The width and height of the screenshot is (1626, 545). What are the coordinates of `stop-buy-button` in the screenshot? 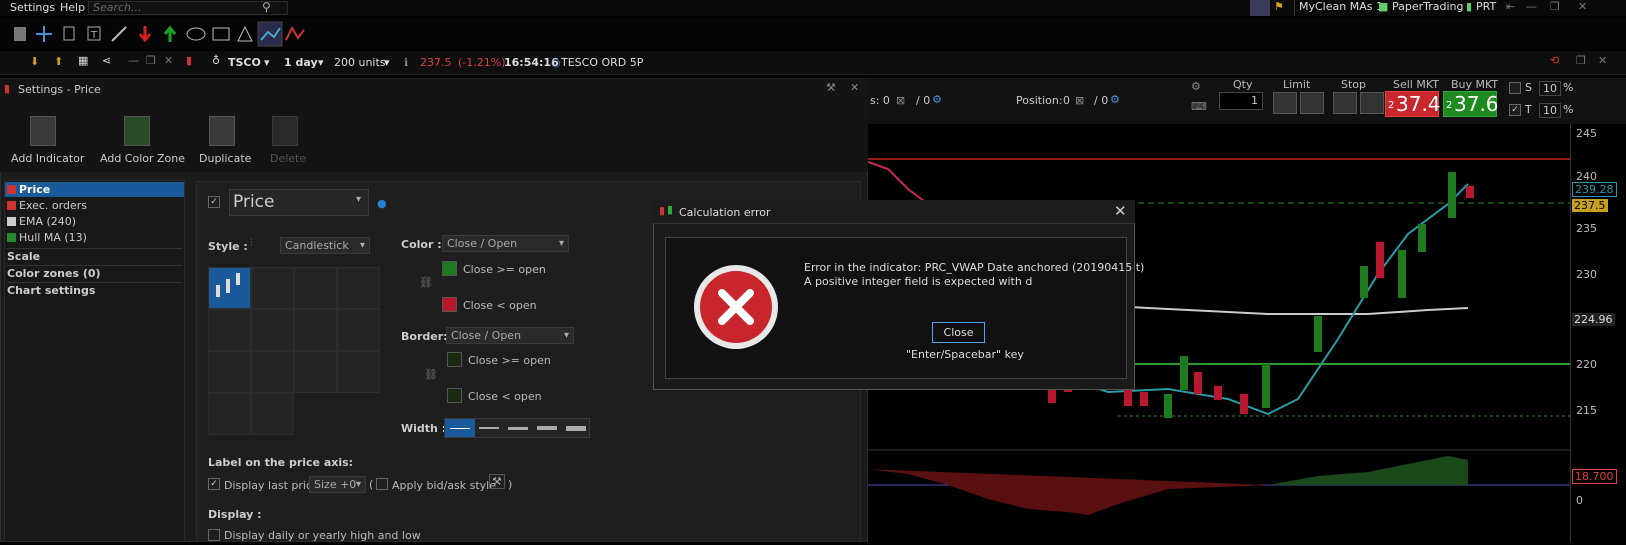 It's located at (1345, 103).